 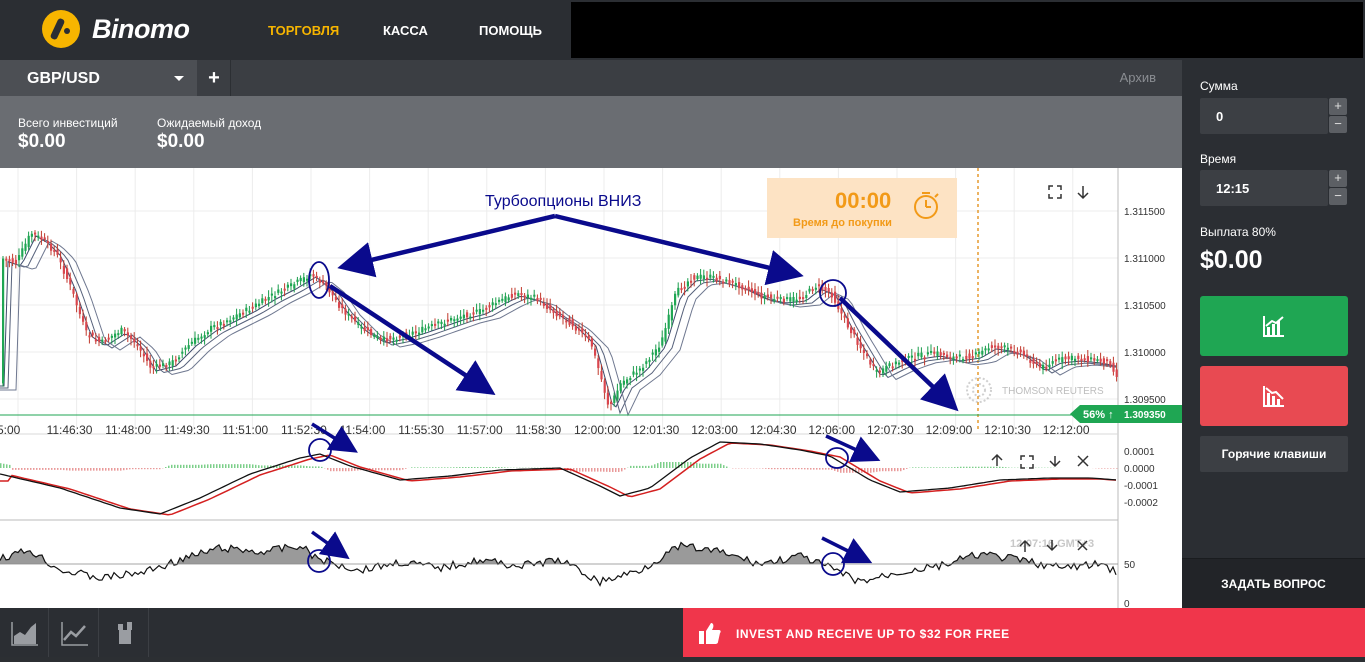 I want to click on thomson-reuters-watermark: THOMSON REUTERS, so click(x=1035, y=390).